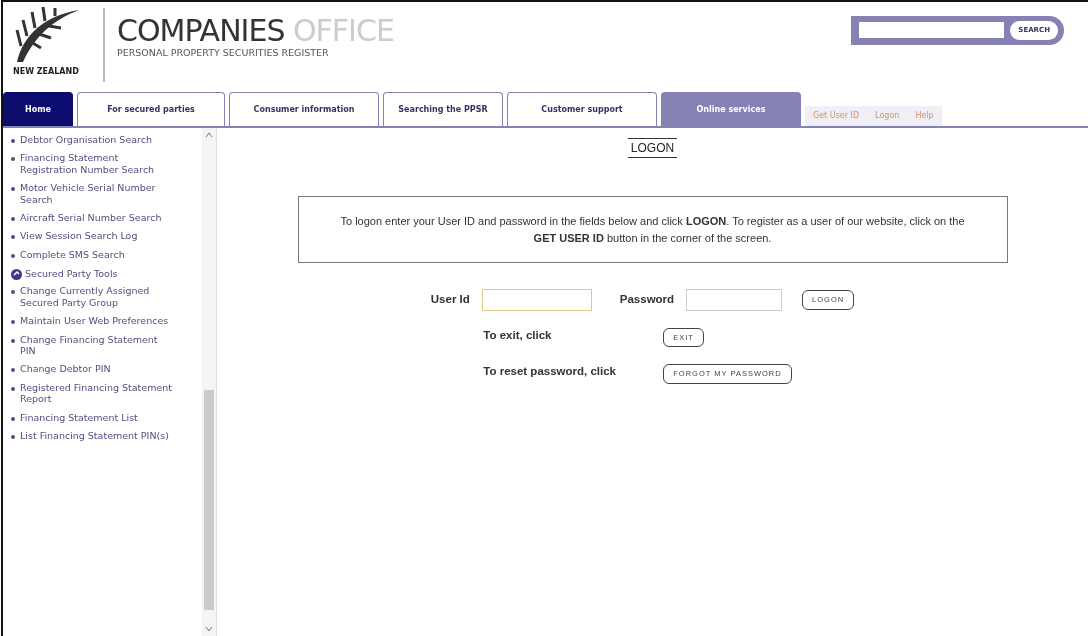 This screenshot has width=1088, height=636. I want to click on nav-tab: Searching the PPSR, so click(443, 109).